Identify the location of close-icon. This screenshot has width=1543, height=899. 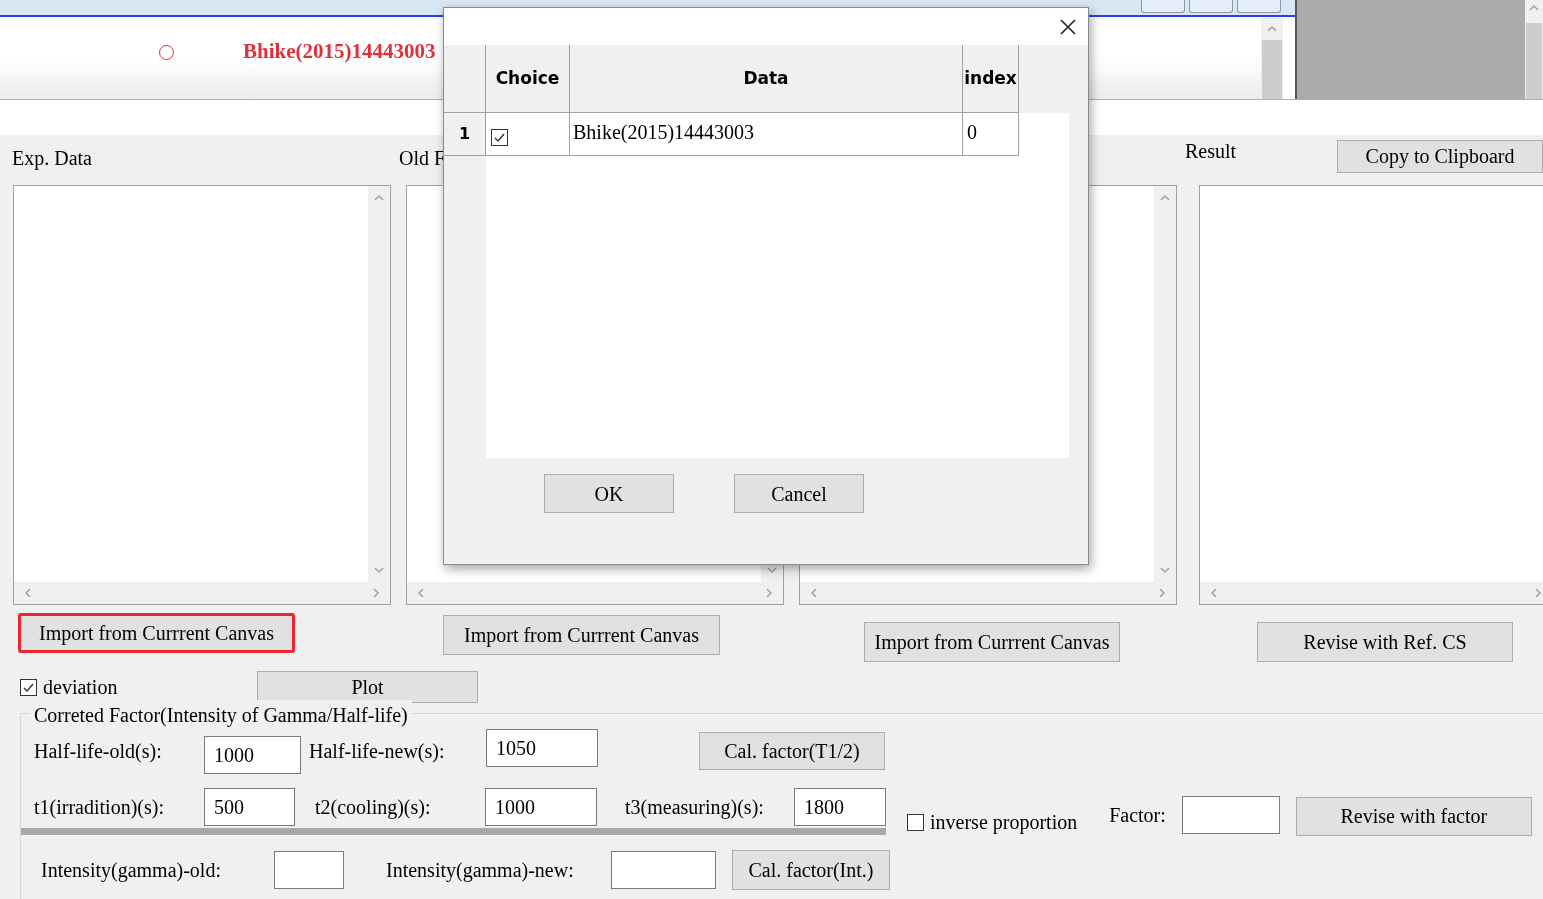
(1068, 26).